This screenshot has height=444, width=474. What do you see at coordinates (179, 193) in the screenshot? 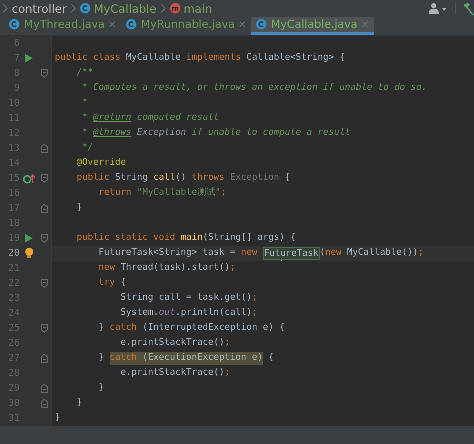
I see `string-literal: "MyCallable测试"` at bounding box center [179, 193].